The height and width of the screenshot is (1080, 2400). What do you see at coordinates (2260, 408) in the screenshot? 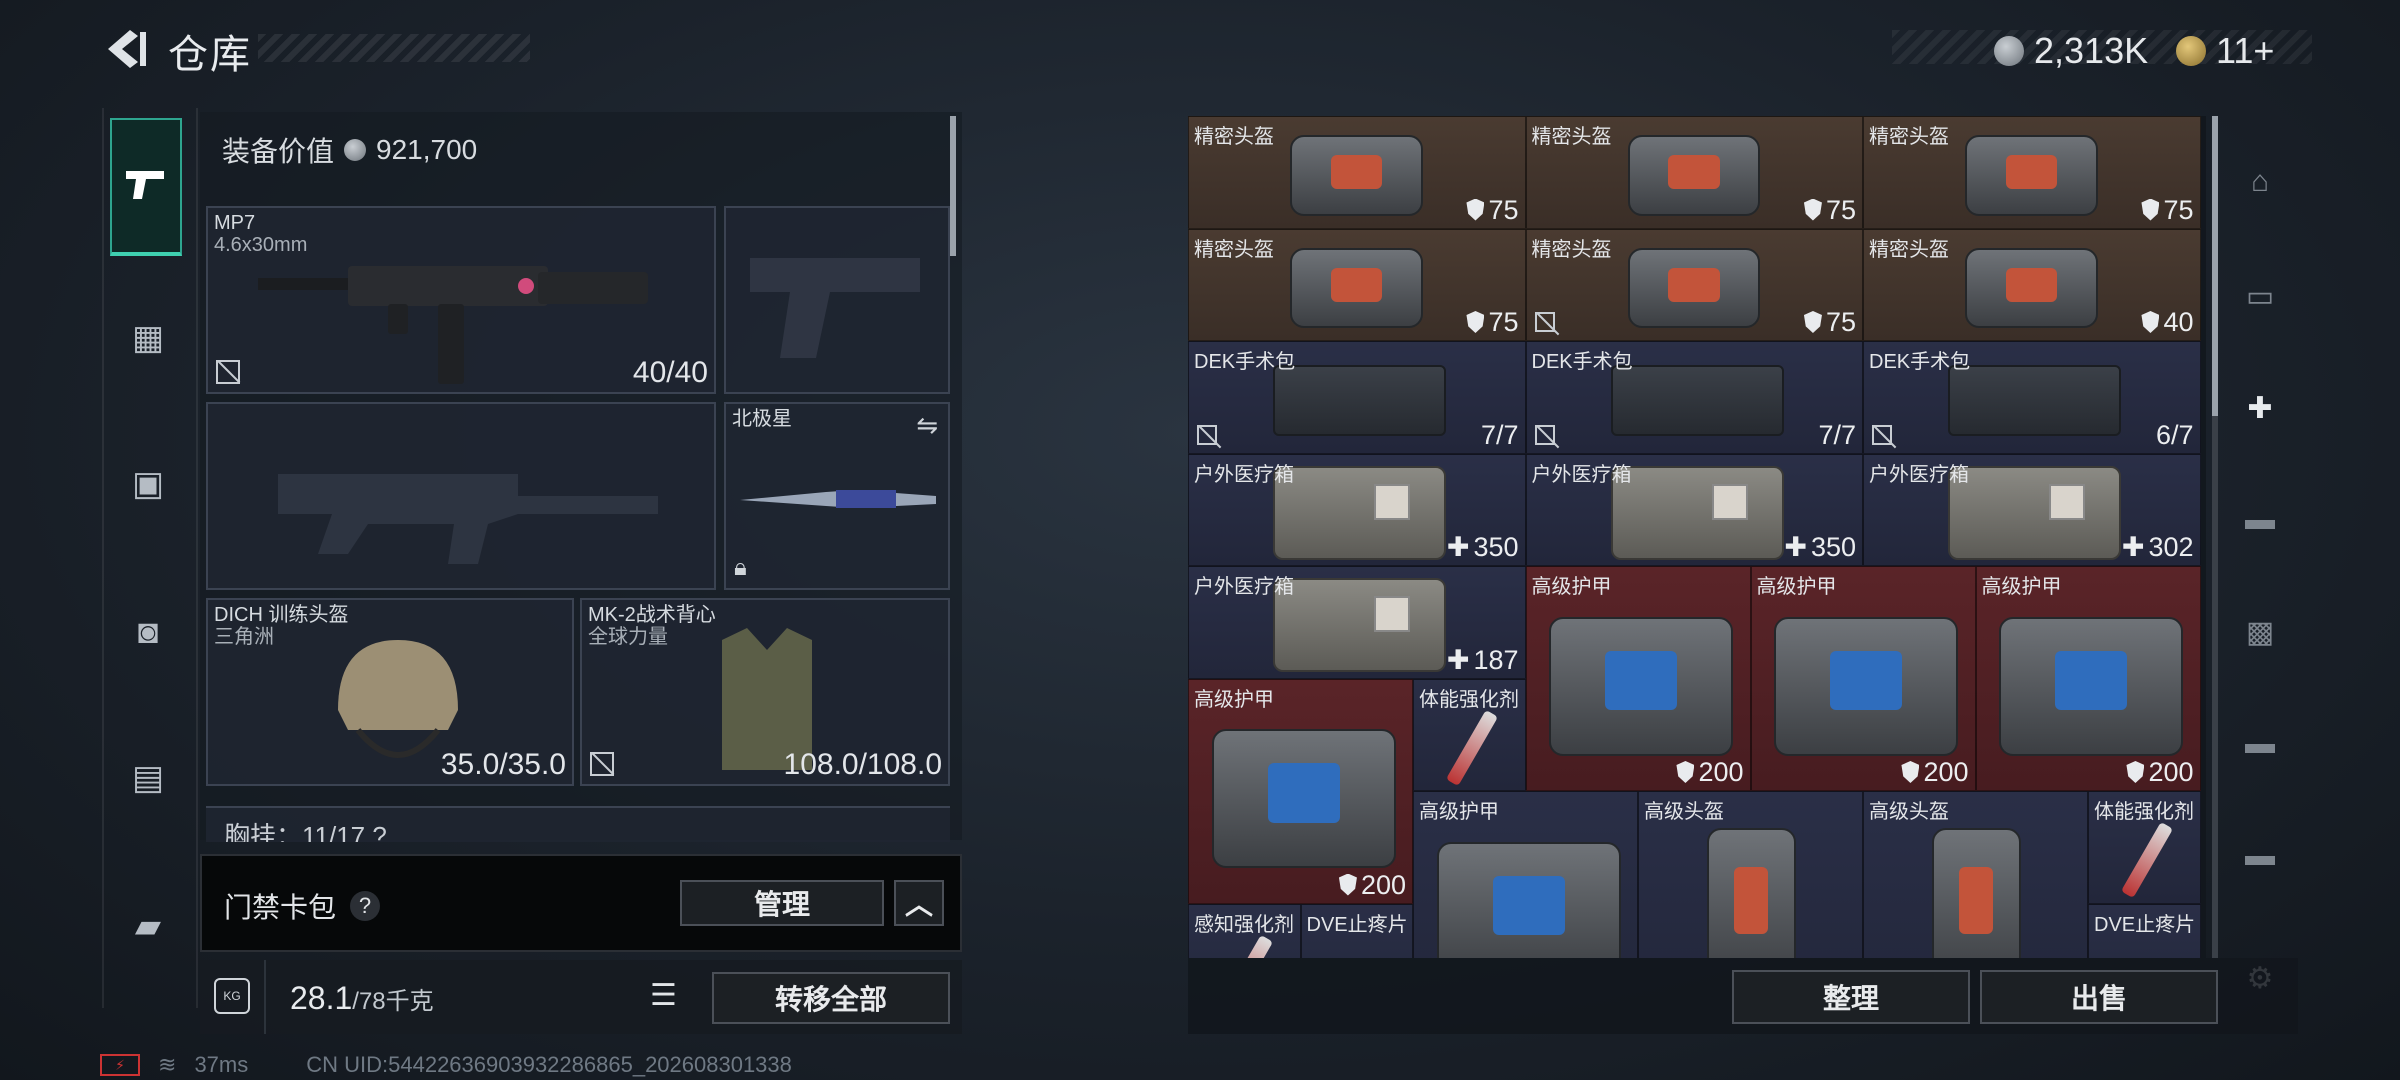
I see `nav-medical: ✚` at bounding box center [2260, 408].